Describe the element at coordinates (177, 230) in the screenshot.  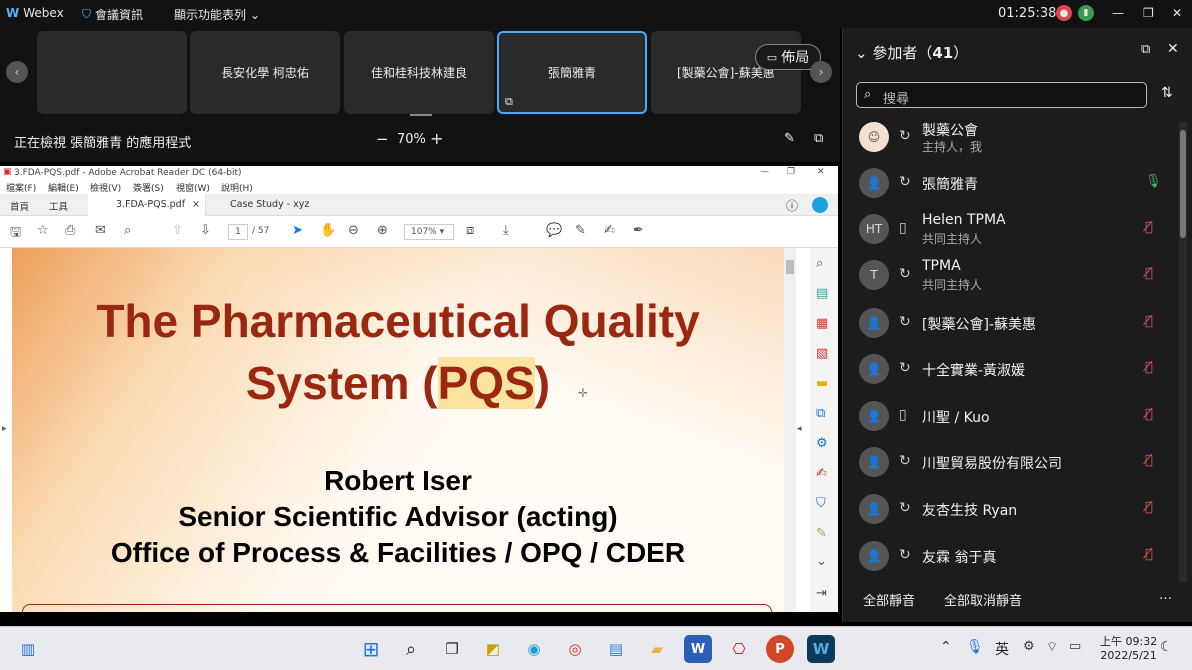
I see `prev-page-icon: ⇧` at that location.